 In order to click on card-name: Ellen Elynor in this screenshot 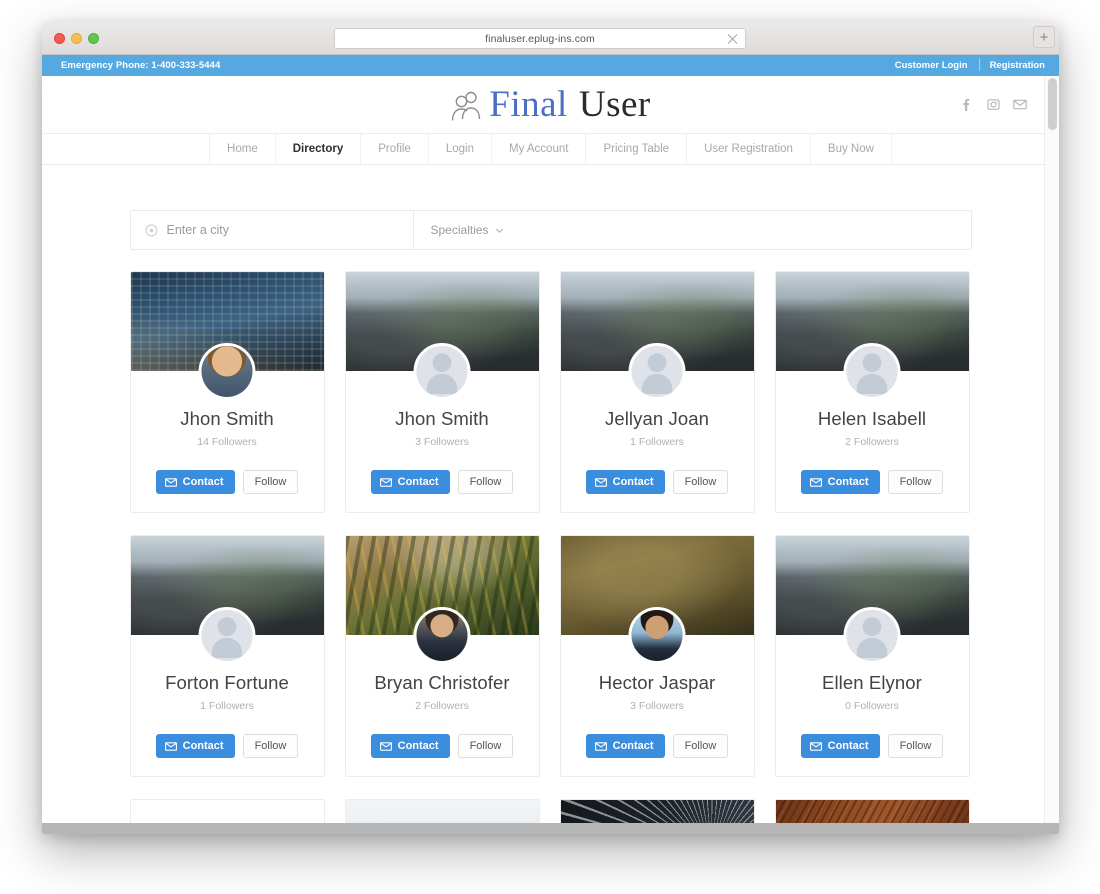, I will do `click(872, 682)`.